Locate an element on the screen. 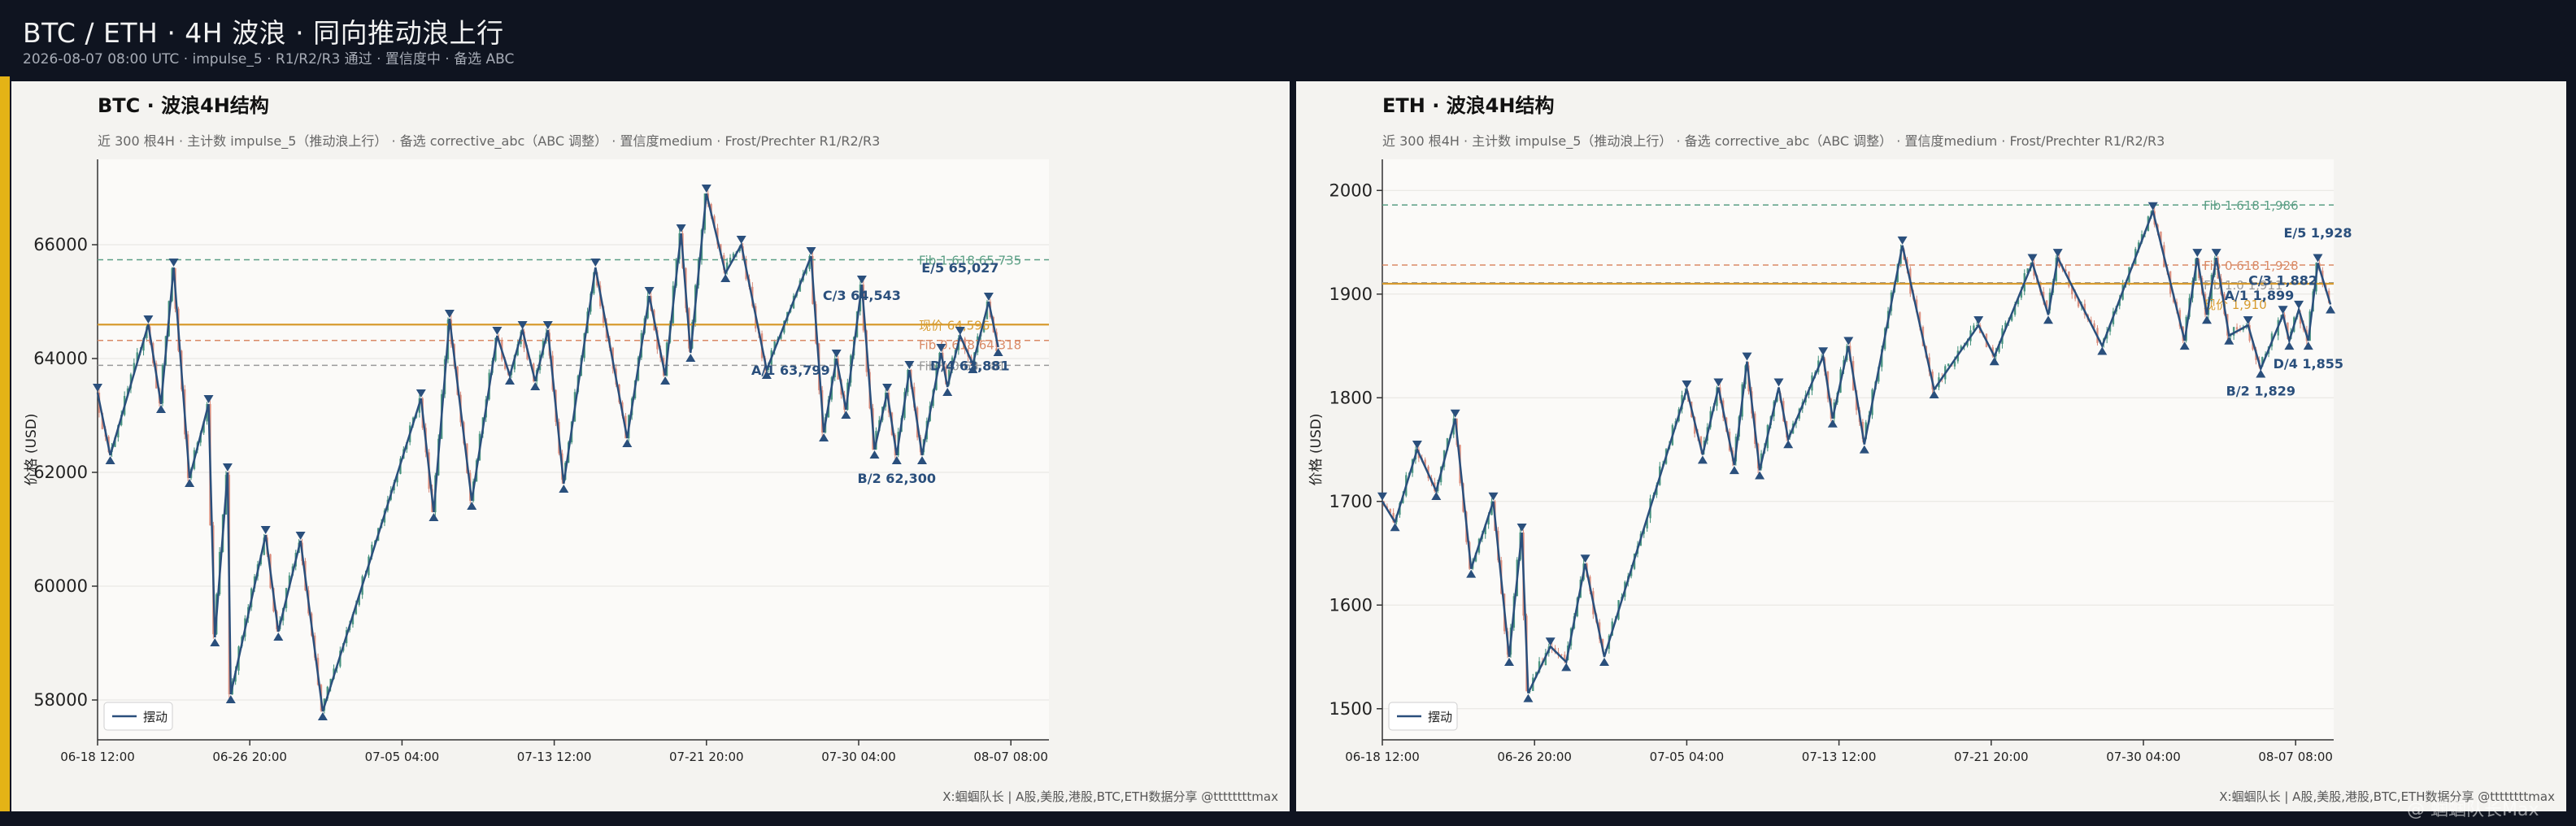  eth-y-tick-label: 2000 is located at coordinates (1351, 190).